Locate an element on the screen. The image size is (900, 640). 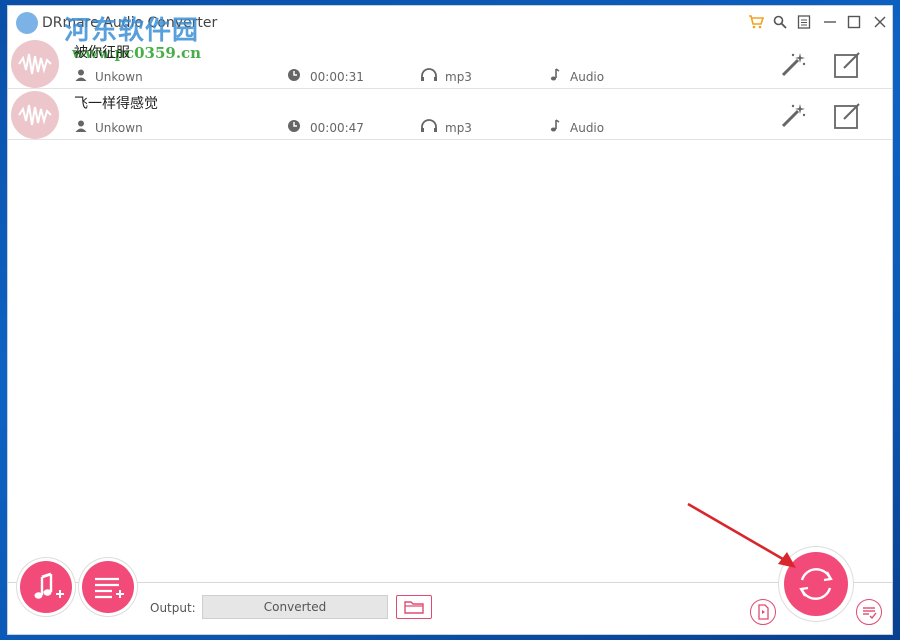
audio-file-icon is located at coordinates (763, 612).